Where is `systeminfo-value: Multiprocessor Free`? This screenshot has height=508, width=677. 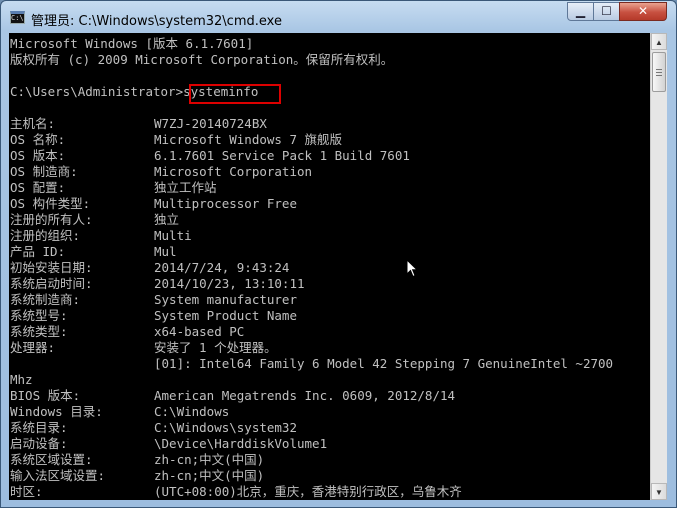 systeminfo-value: Multiprocessor Free is located at coordinates (225, 203).